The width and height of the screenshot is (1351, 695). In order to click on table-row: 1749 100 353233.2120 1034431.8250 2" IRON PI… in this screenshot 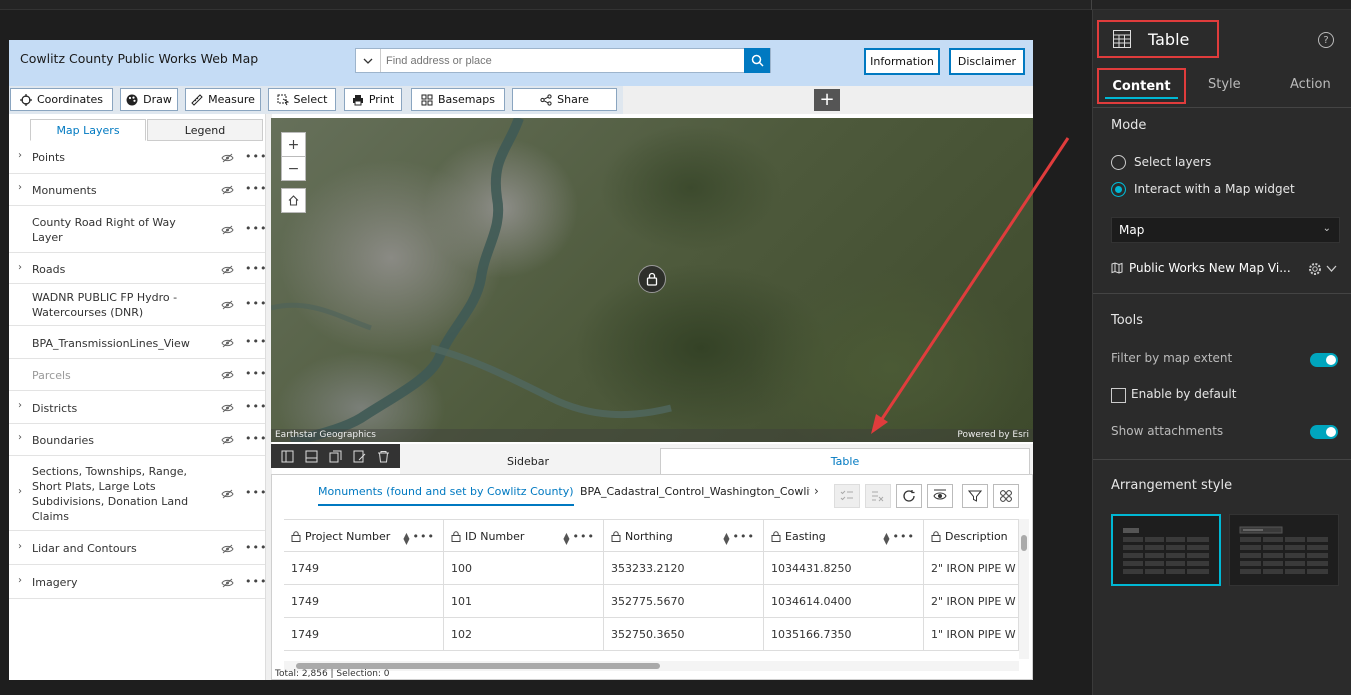, I will do `click(651, 568)`.